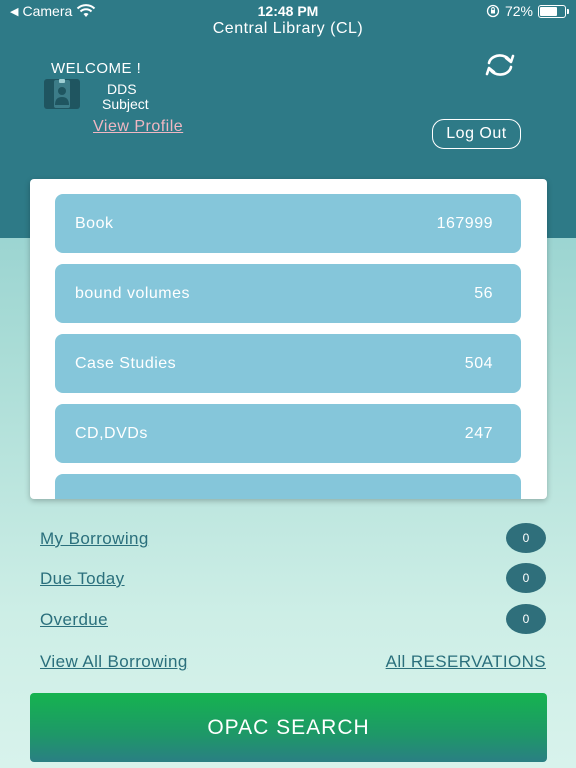  I want to click on orientation-lock-icon, so click(493, 11).